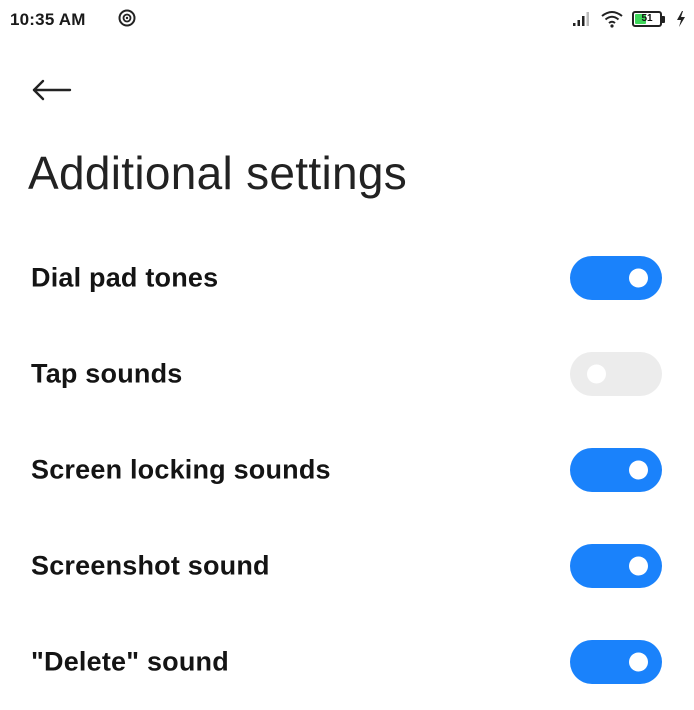  I want to click on setting-label: "Delete" sound, so click(130, 661).